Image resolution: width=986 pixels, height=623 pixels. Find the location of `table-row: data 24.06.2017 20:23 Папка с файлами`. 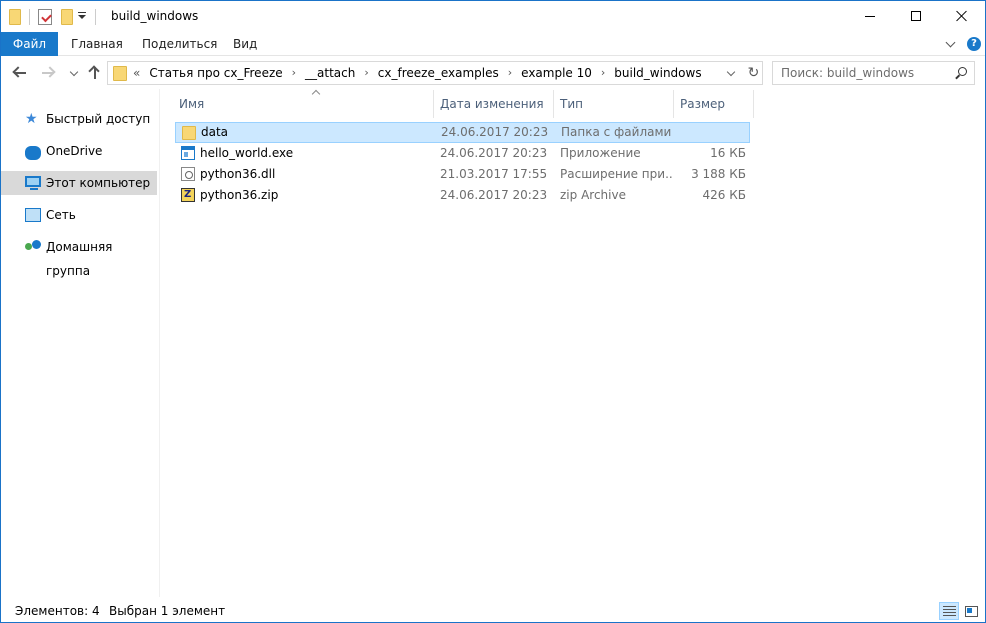

table-row: data 24.06.2017 20:23 Папка с файлами is located at coordinates (462, 132).